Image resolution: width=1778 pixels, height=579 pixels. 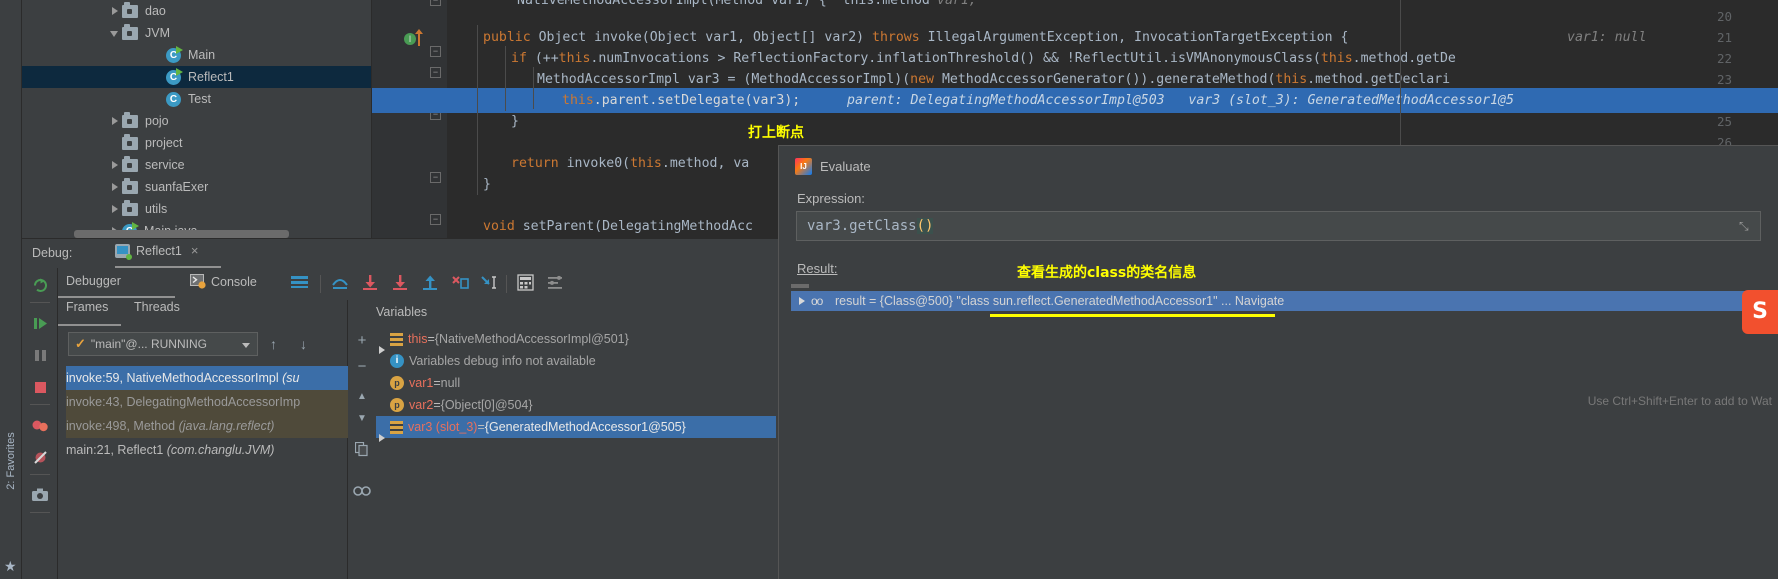 What do you see at coordinates (557, 284) in the screenshot?
I see `settings-icon` at bounding box center [557, 284].